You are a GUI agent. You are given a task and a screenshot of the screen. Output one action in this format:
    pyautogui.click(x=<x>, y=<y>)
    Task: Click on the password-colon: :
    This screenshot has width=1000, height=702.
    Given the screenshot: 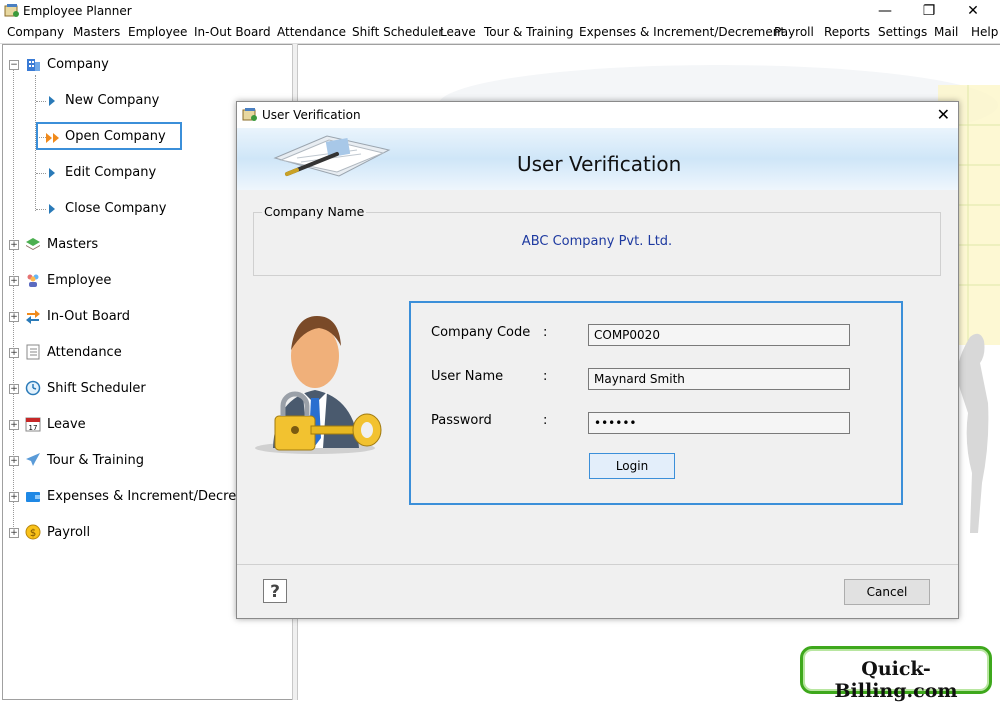 What is the action you would take?
    pyautogui.click(x=545, y=420)
    